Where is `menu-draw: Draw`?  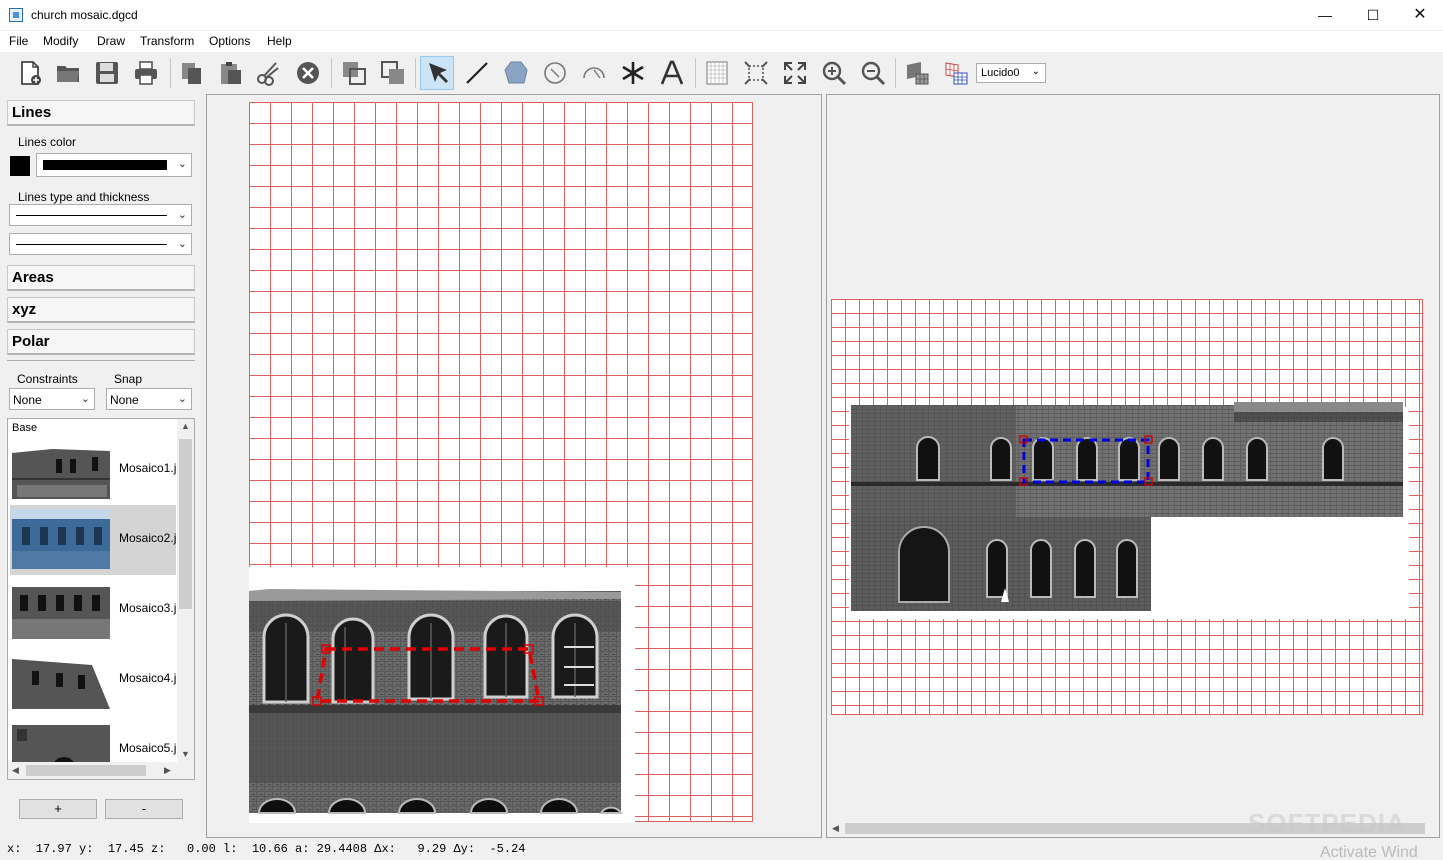 menu-draw: Draw is located at coordinates (111, 41).